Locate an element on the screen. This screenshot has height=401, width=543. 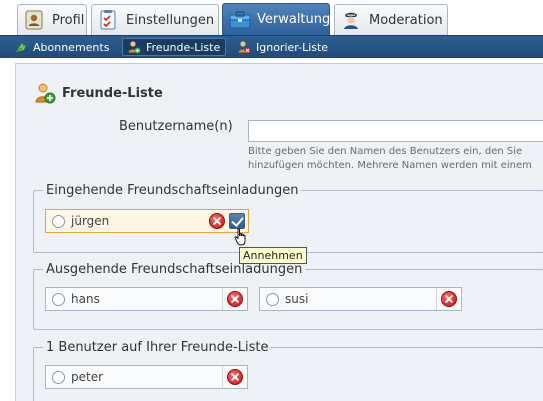
outgoing-legend: Ausgehende Freundschaftseinladungen is located at coordinates (174, 269).